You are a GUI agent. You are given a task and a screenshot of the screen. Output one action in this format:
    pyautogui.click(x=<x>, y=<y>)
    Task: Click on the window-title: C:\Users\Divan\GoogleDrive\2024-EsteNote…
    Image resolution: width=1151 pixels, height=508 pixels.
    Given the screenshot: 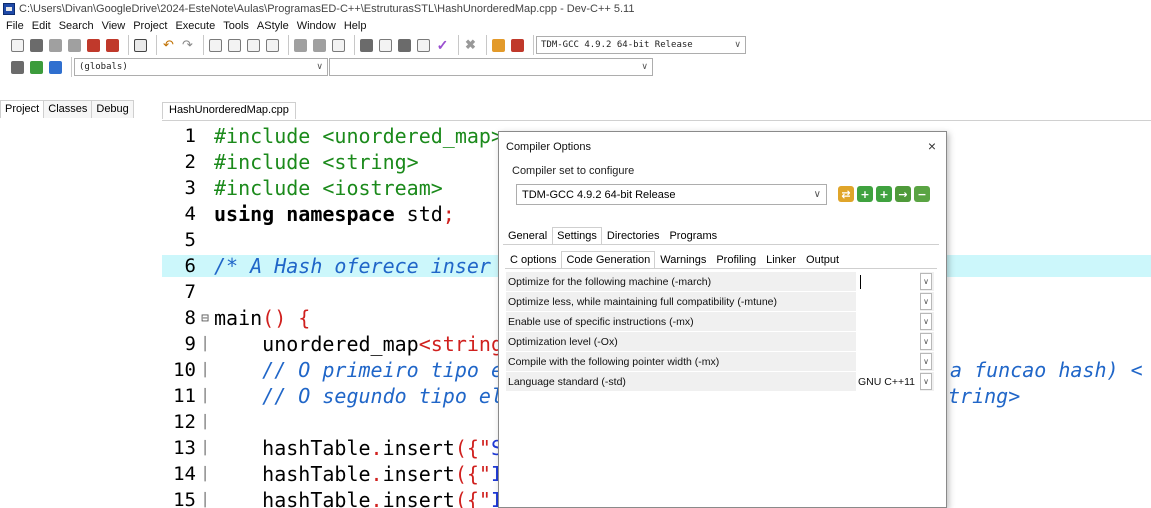 What is the action you would take?
    pyautogui.click(x=327, y=9)
    